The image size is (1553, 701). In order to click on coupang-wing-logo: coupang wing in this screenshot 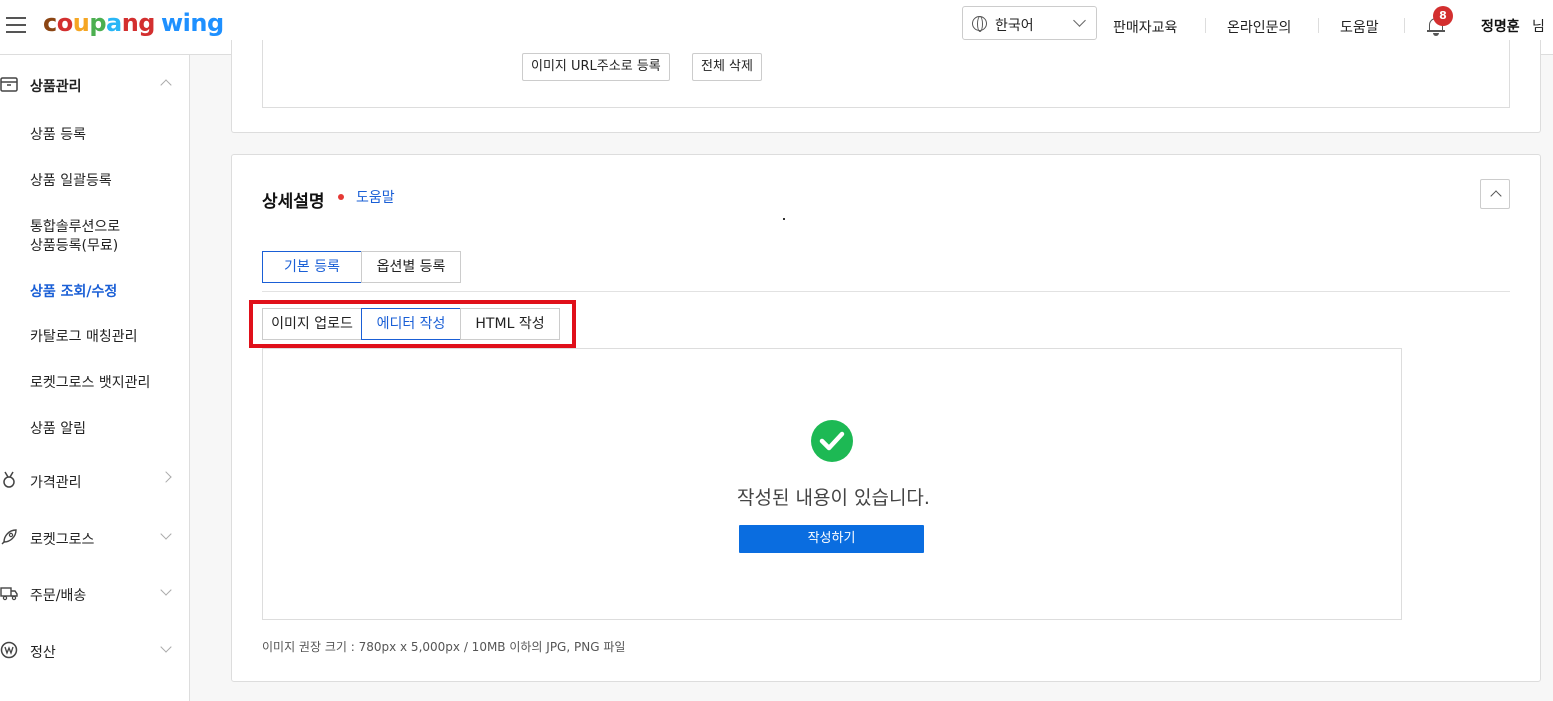, I will do `click(133, 23)`.